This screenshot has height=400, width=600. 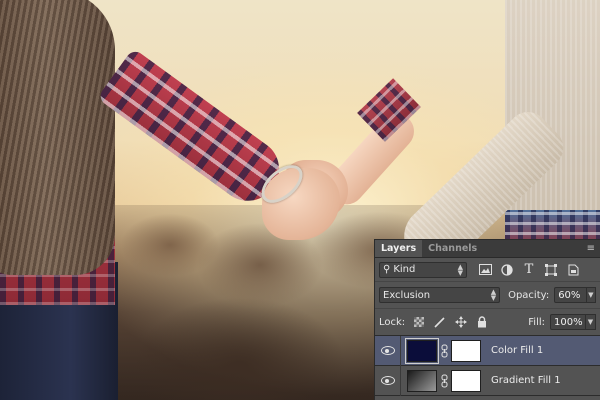 I want to click on lock-image-pixels-icon, so click(x=440, y=322).